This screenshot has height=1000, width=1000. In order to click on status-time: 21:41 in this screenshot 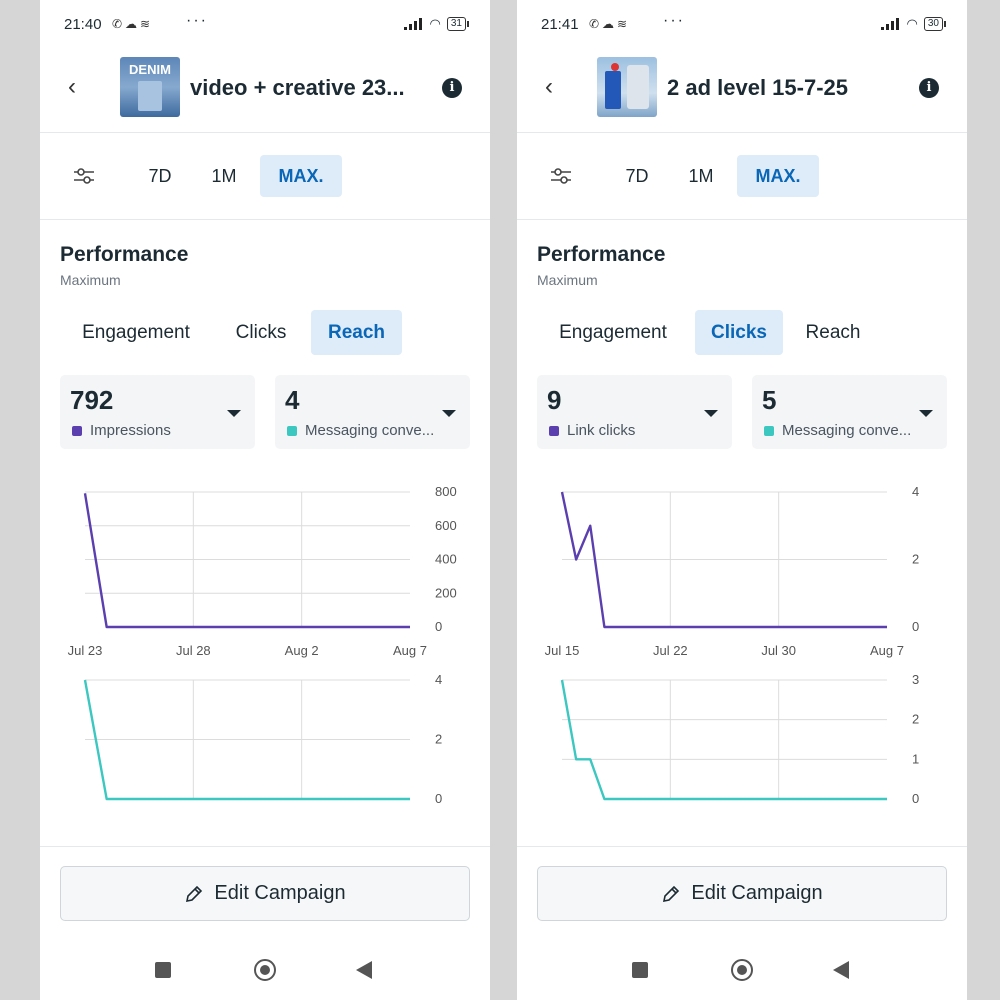, I will do `click(560, 24)`.